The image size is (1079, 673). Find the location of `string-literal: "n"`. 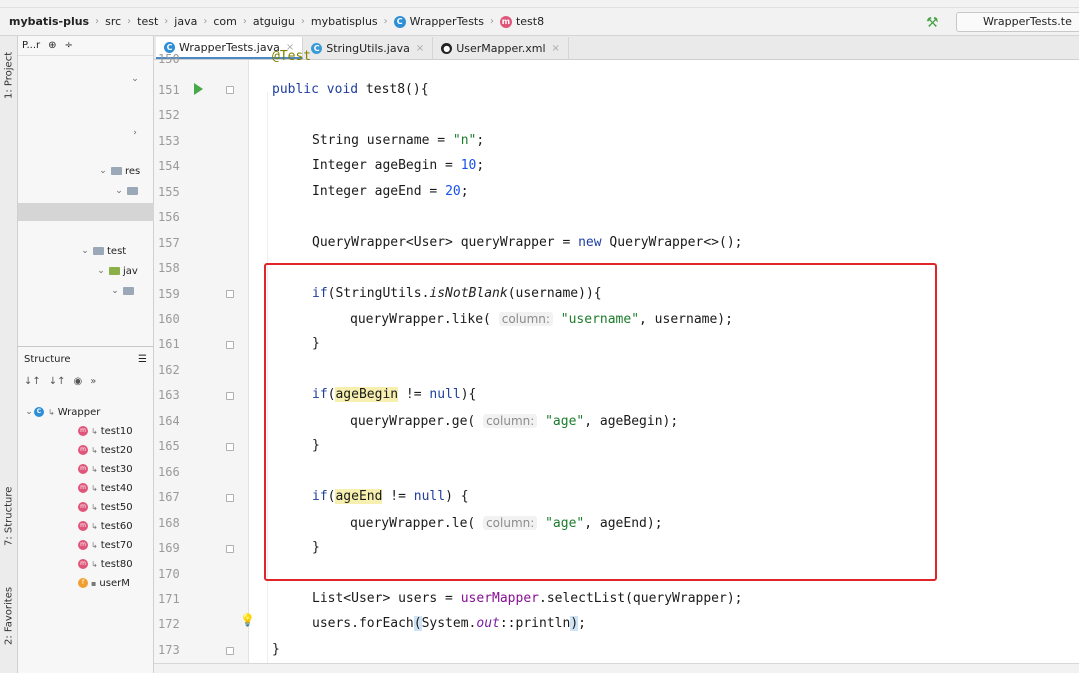

string-literal: "n" is located at coordinates (464, 140).